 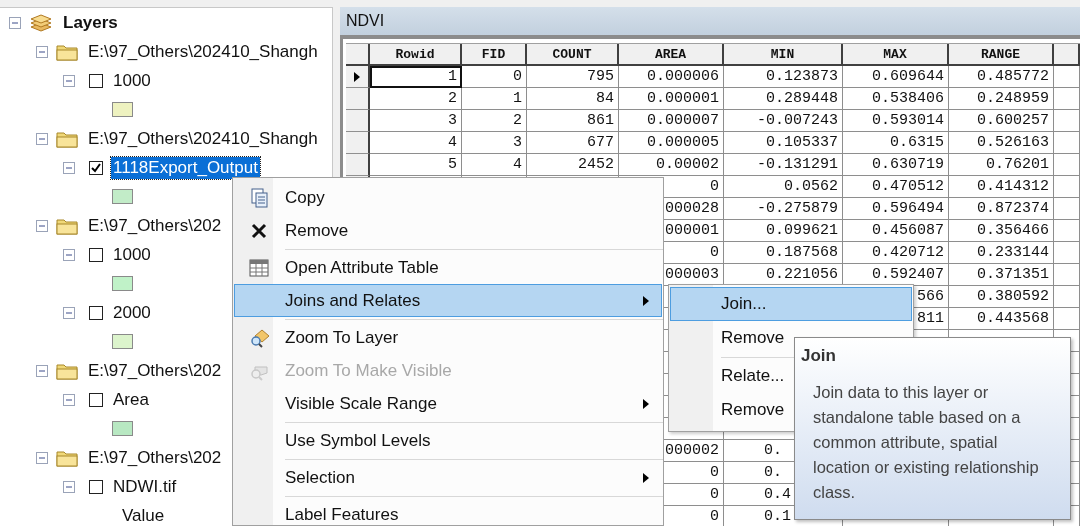 What do you see at coordinates (896, 165) in the screenshot?
I see `table-cell: 0.630719` at bounding box center [896, 165].